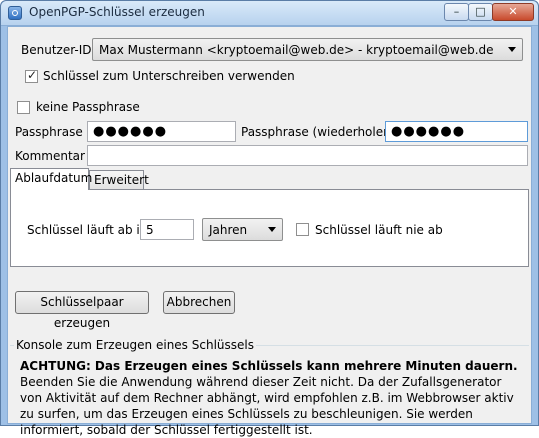 This screenshot has height=438, width=539. Describe the element at coordinates (228, 230) in the screenshot. I see `expiry-unit-value: Jahren` at that location.